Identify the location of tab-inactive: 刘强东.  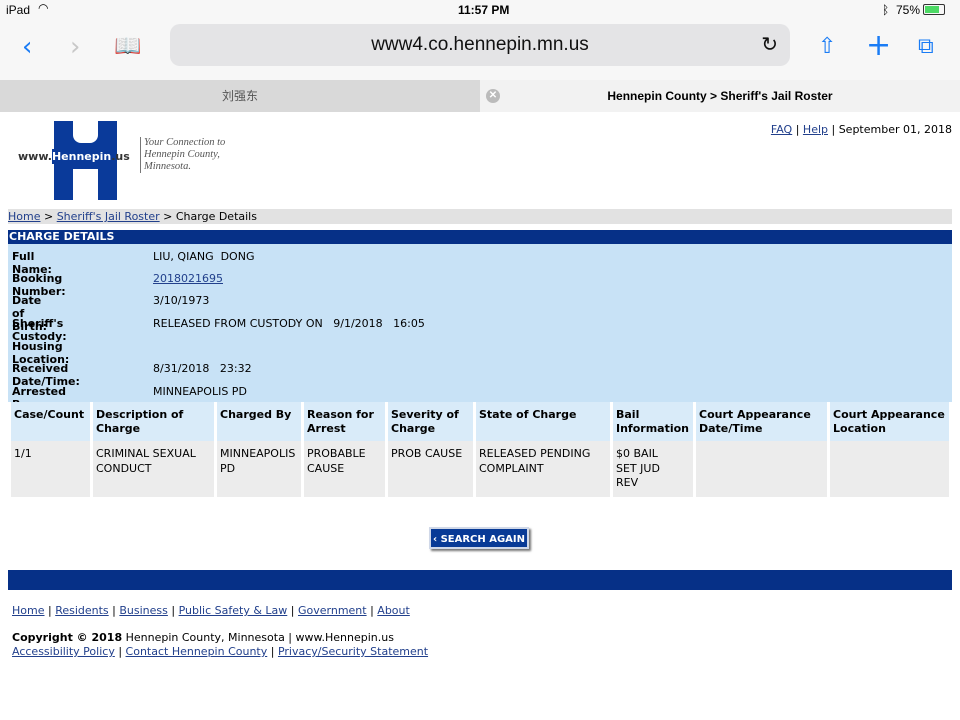
(240, 96).